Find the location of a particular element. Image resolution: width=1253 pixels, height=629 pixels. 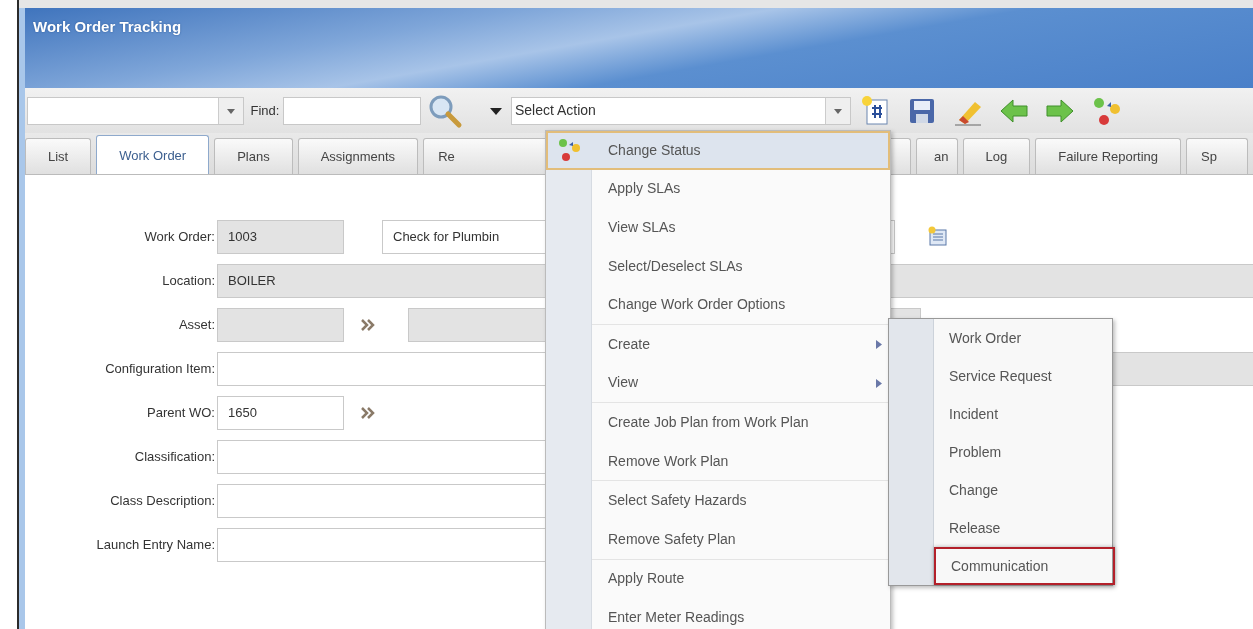

field-label: Classification: is located at coordinates (174, 457).